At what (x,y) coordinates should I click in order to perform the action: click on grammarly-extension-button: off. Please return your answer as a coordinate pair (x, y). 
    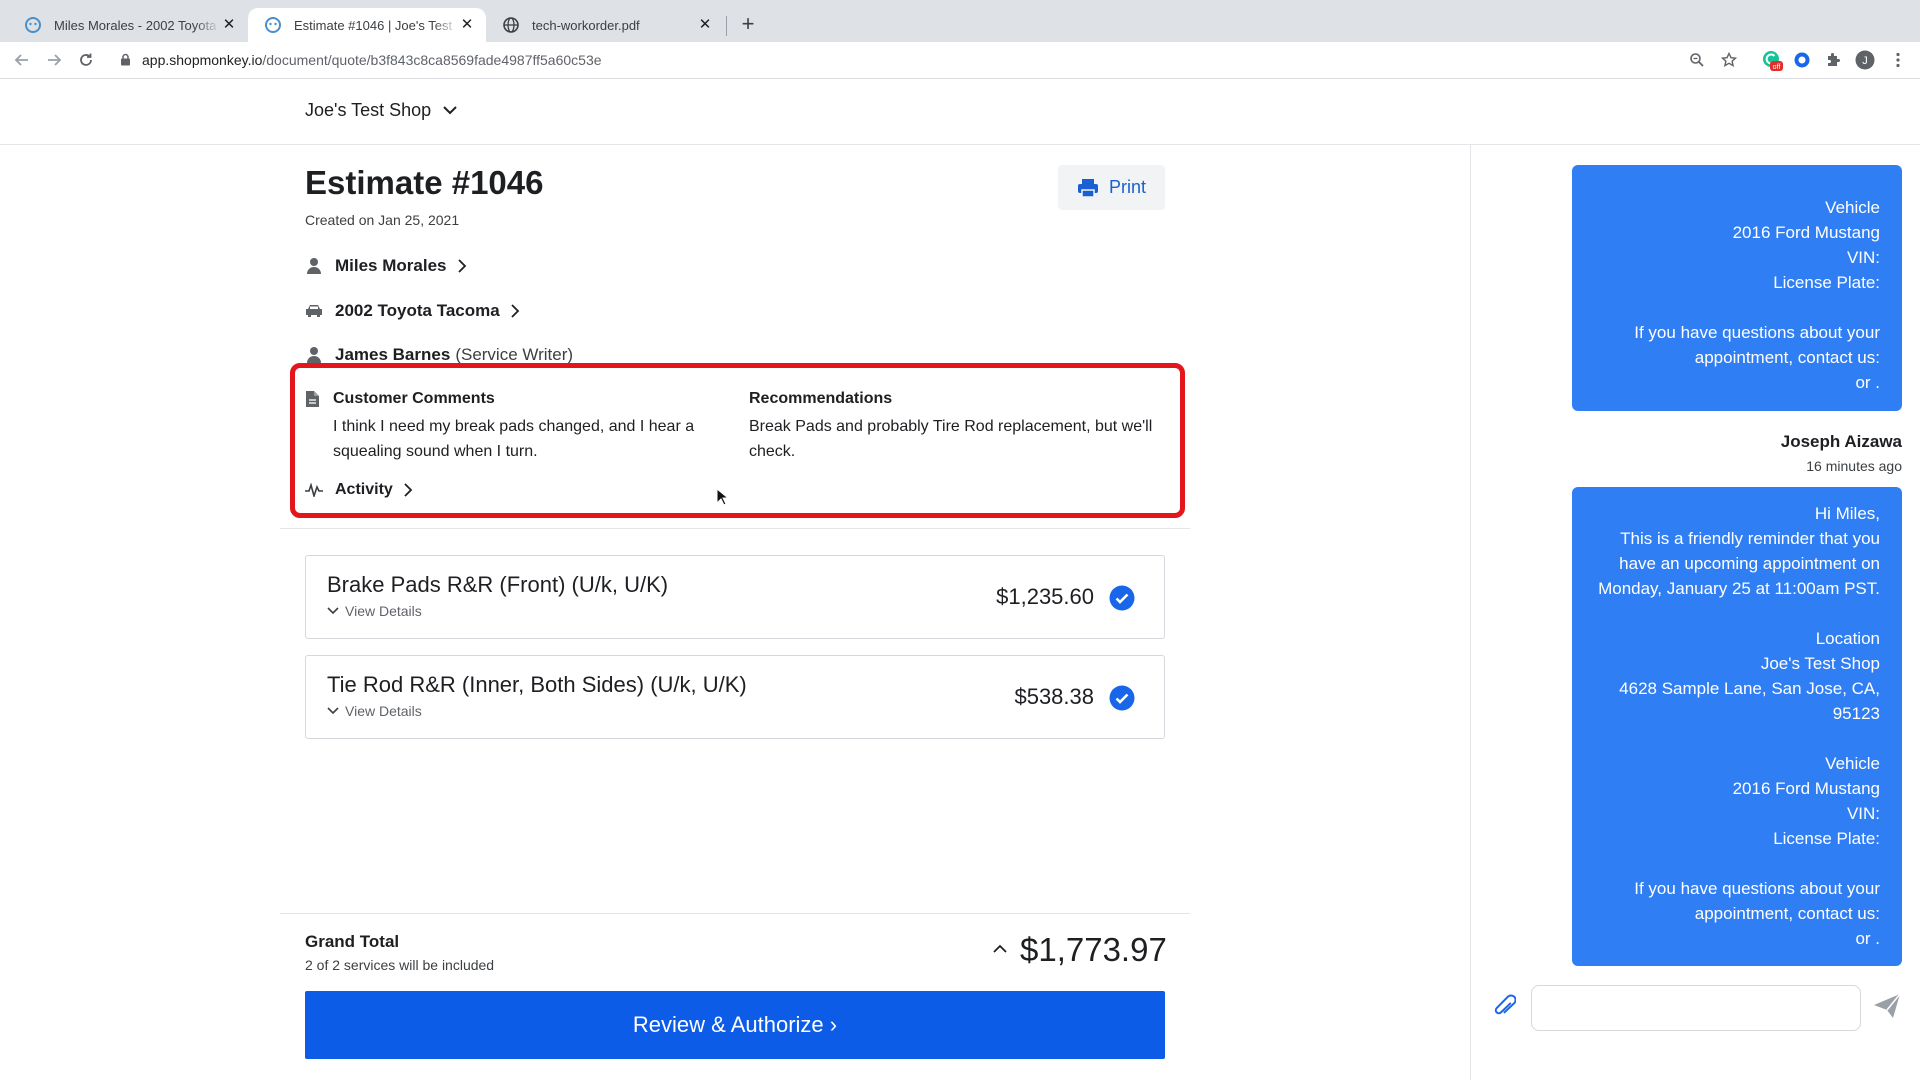
    Looking at the image, I should click on (1772, 60).